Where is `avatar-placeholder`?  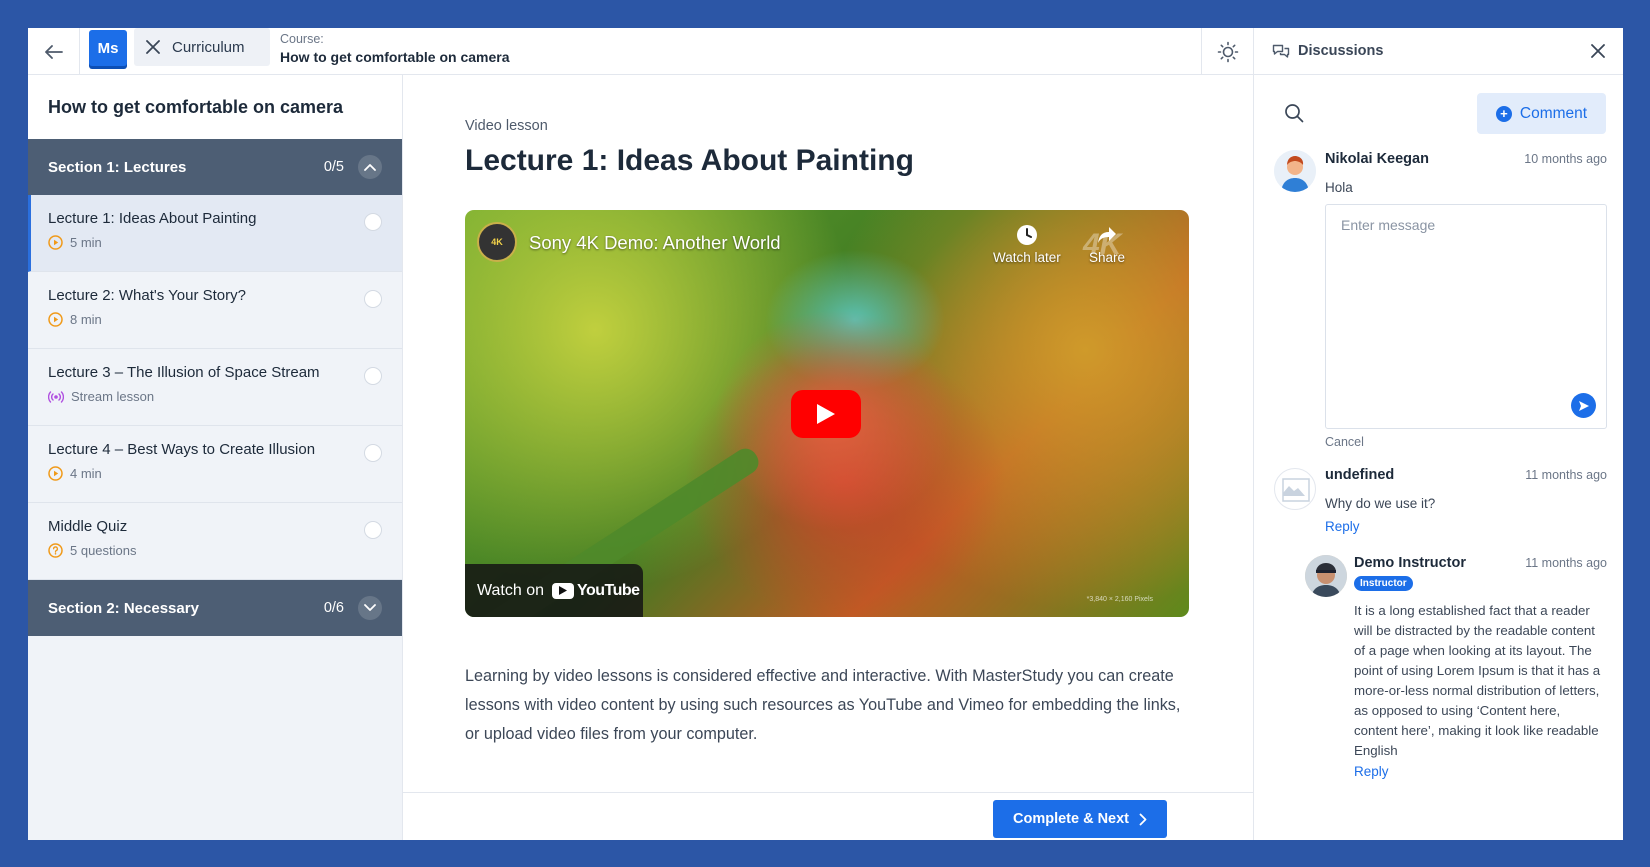
avatar-placeholder is located at coordinates (1295, 489).